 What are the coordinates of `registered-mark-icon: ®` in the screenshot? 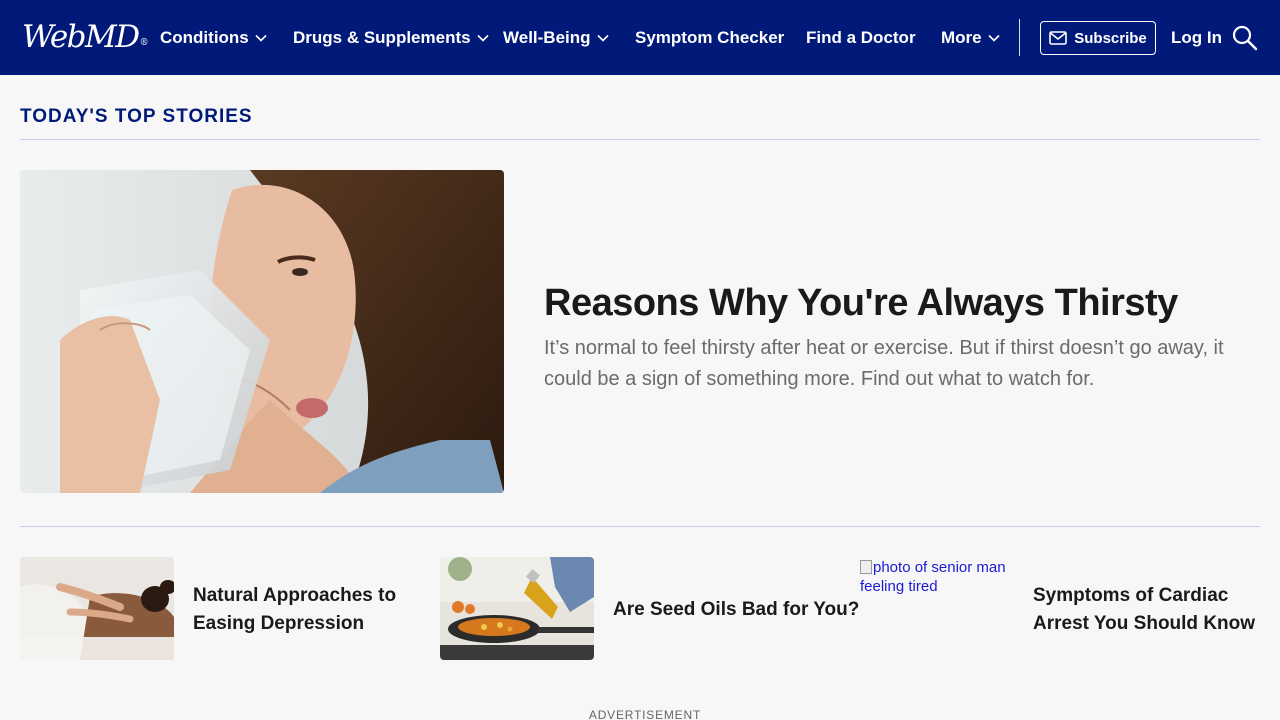 It's located at (144, 43).